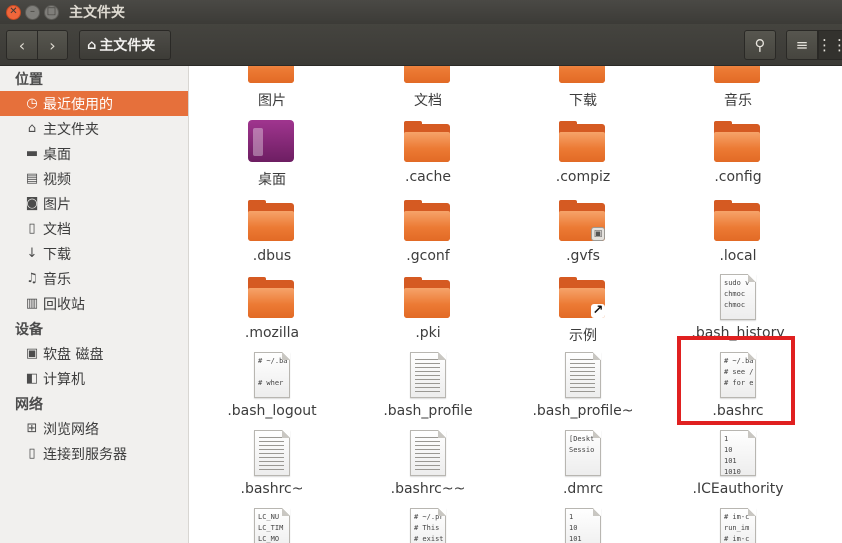 The height and width of the screenshot is (543, 842). I want to click on file-name-label: .ICEauthority, so click(738, 489).